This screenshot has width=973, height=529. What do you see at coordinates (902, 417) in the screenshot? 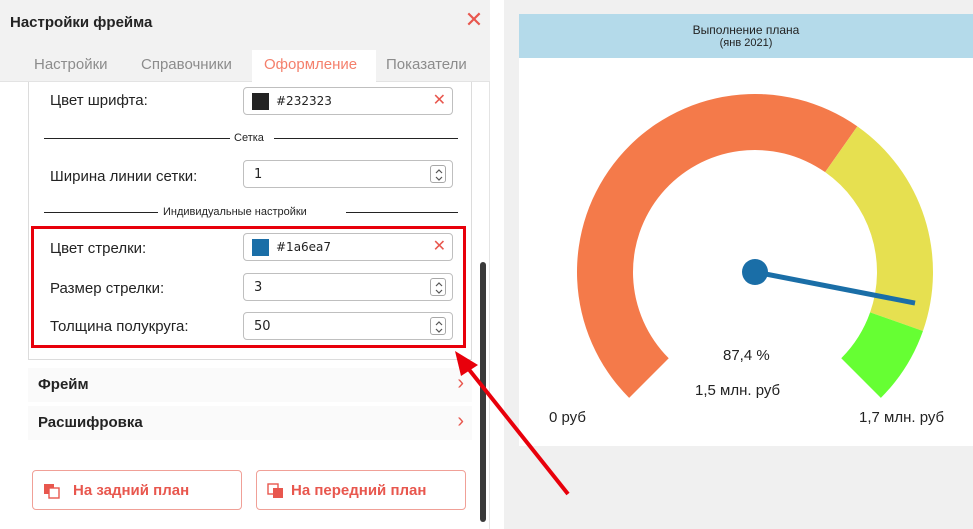
I see `gauge-max-label: 1,7 млн. руб` at bounding box center [902, 417].